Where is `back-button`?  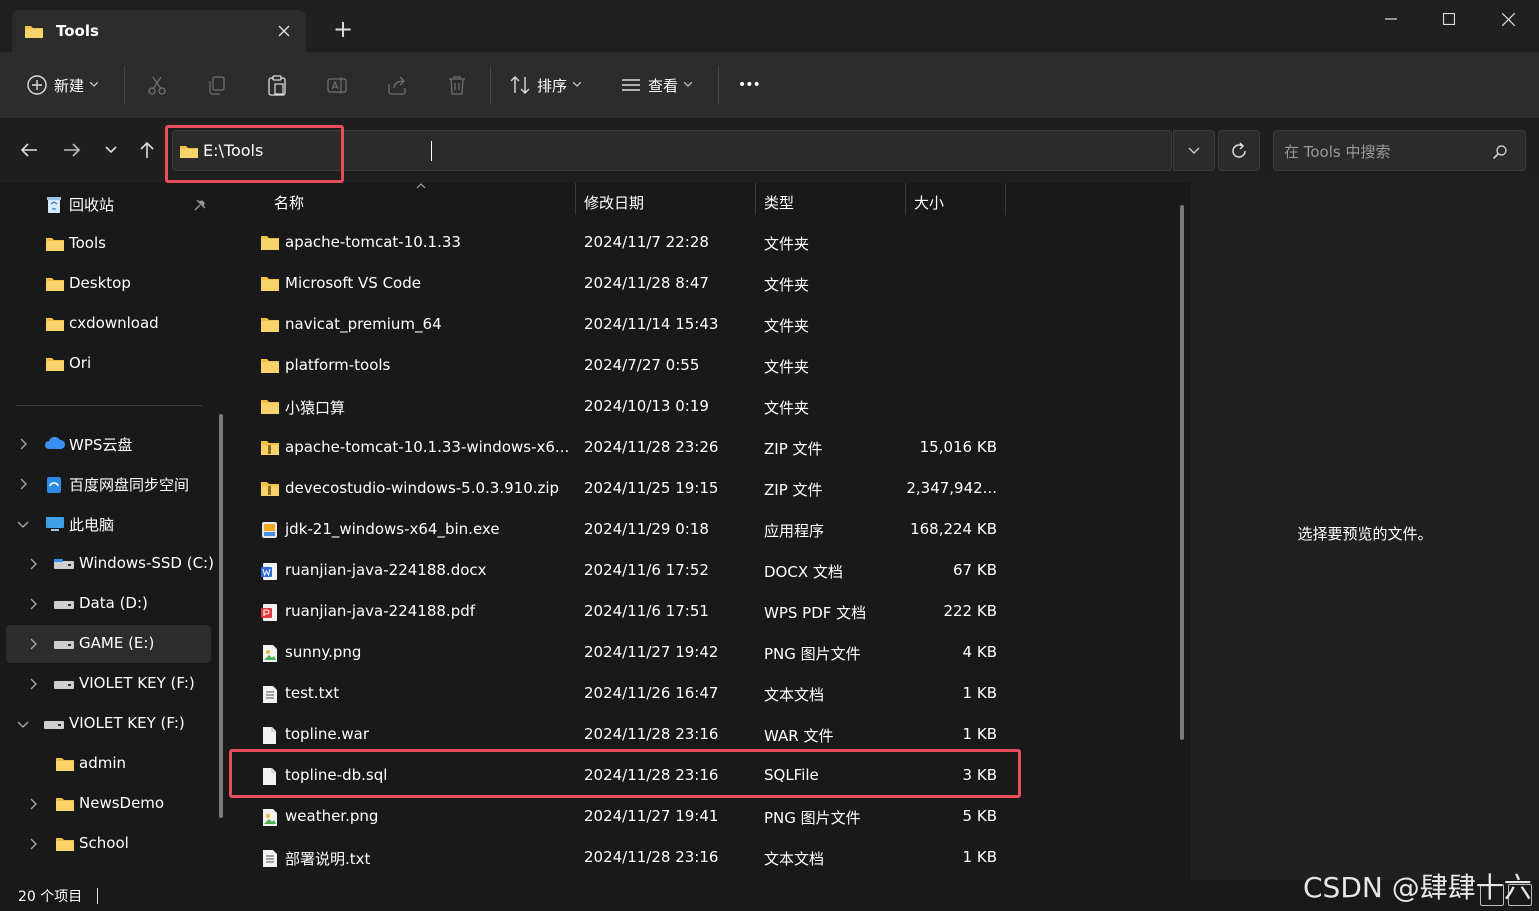
back-button is located at coordinates (29, 150).